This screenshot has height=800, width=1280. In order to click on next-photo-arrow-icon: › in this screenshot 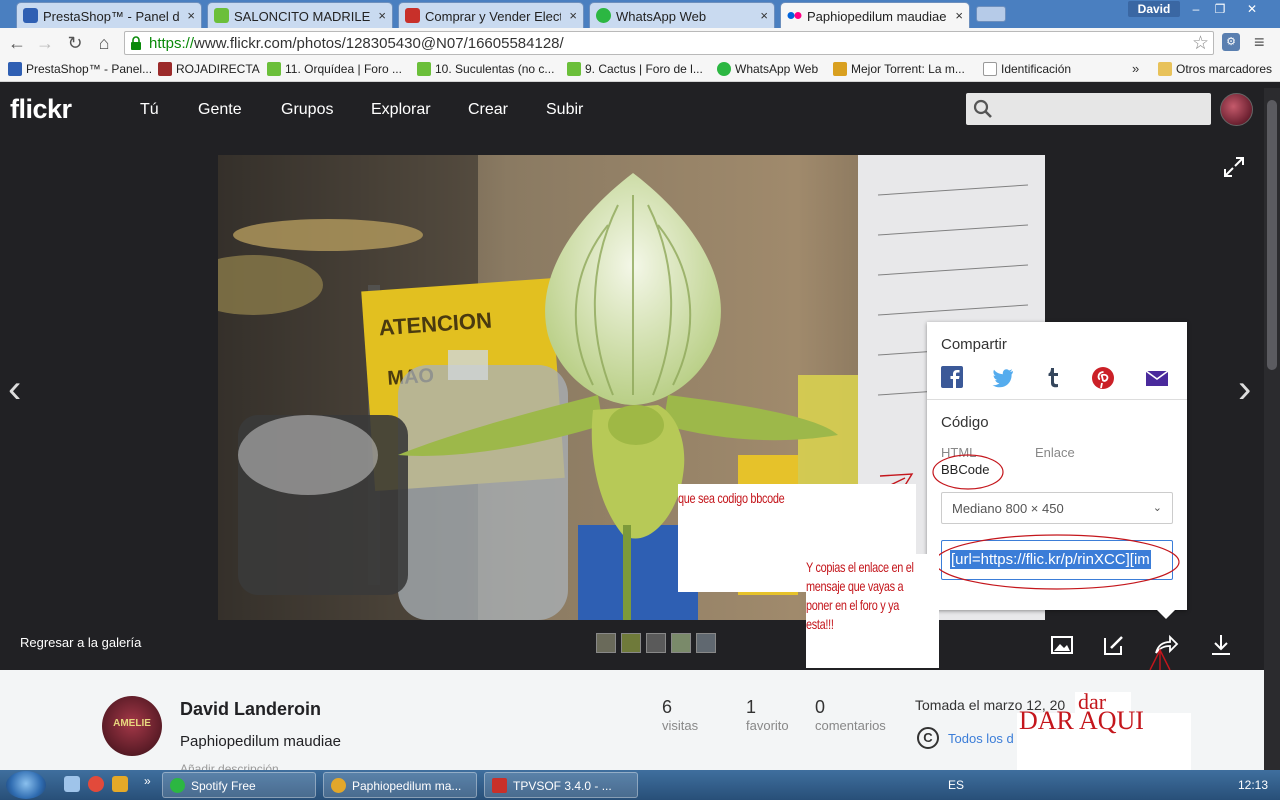, I will do `click(1244, 389)`.